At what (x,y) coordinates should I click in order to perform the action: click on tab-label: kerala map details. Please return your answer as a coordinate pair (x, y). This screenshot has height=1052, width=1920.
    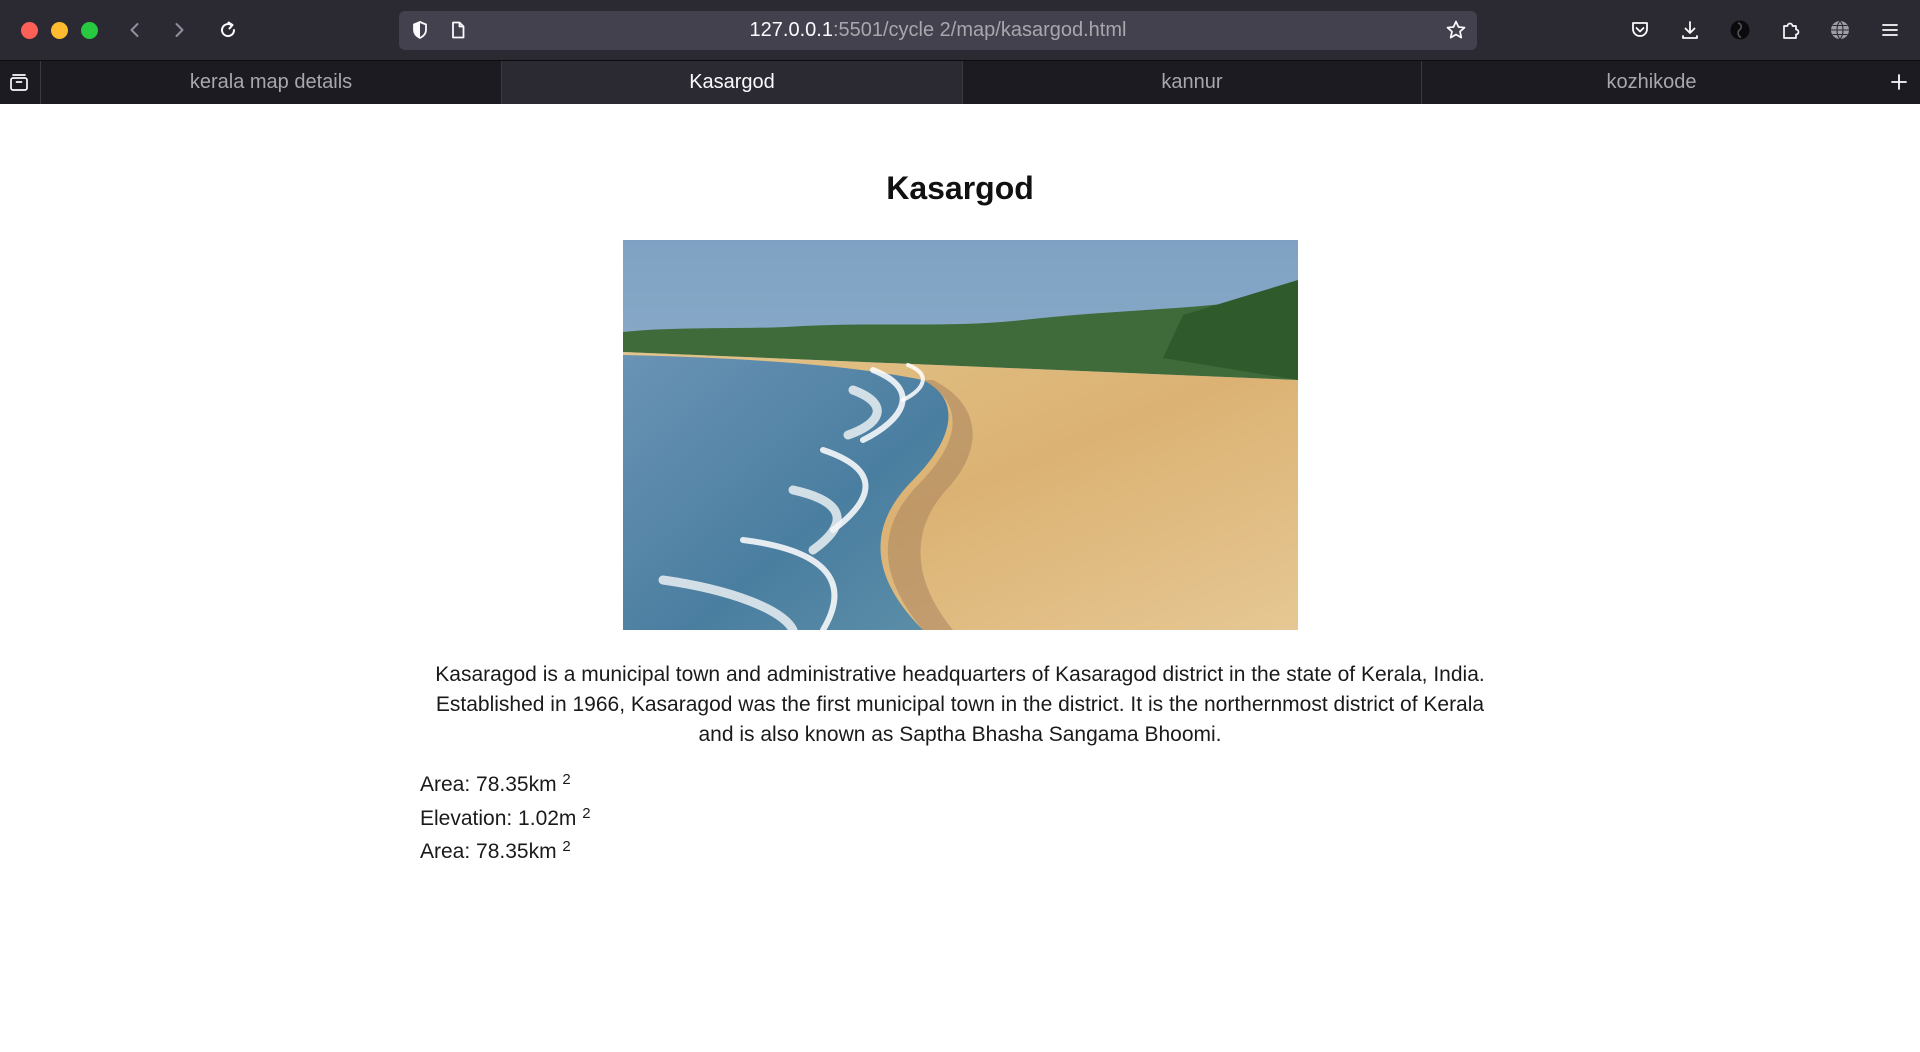
    Looking at the image, I should click on (271, 82).